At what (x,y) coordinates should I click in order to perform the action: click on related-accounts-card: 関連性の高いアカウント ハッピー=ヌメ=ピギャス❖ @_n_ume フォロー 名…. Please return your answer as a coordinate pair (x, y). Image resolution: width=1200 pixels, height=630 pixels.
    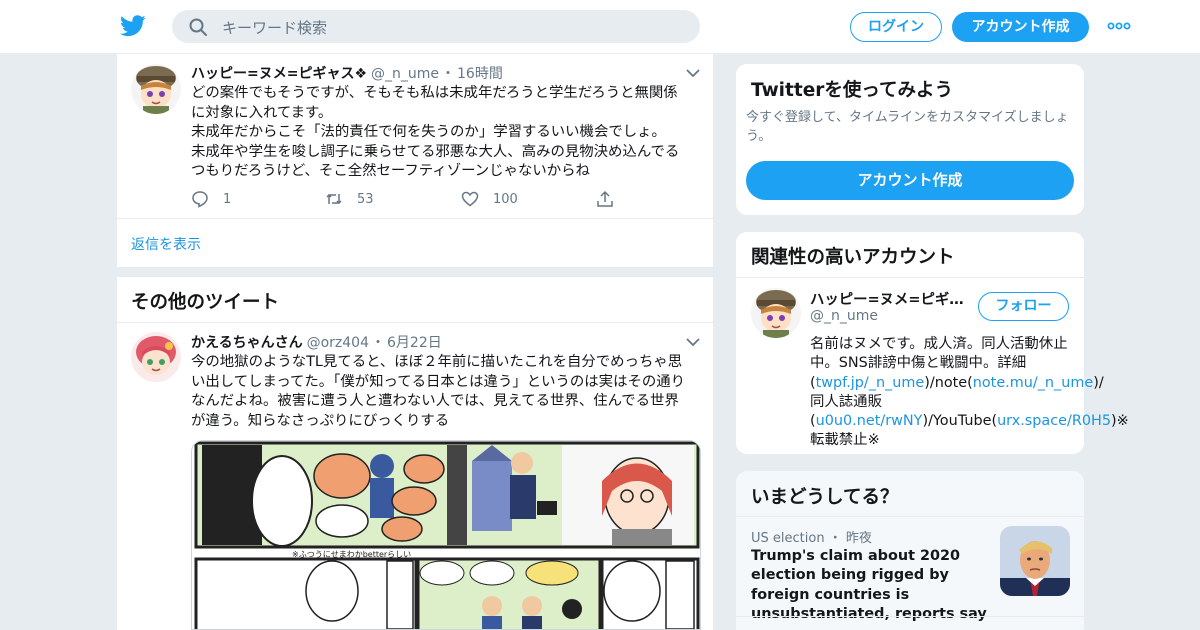
    Looking at the image, I should click on (932, 343).